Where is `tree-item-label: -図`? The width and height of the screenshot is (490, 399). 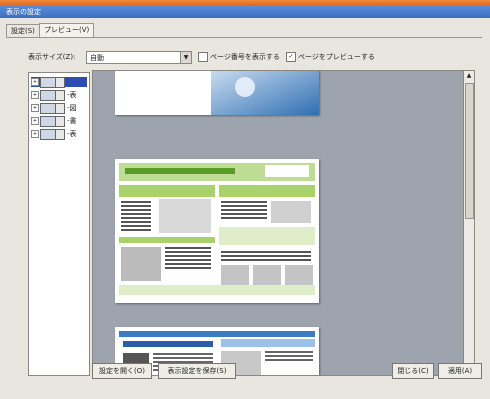
tree-item-label: -図 is located at coordinates (72, 108).